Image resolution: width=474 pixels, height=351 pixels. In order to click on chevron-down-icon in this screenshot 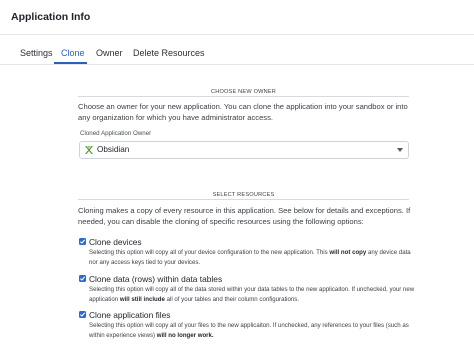, I will do `click(400, 150)`.